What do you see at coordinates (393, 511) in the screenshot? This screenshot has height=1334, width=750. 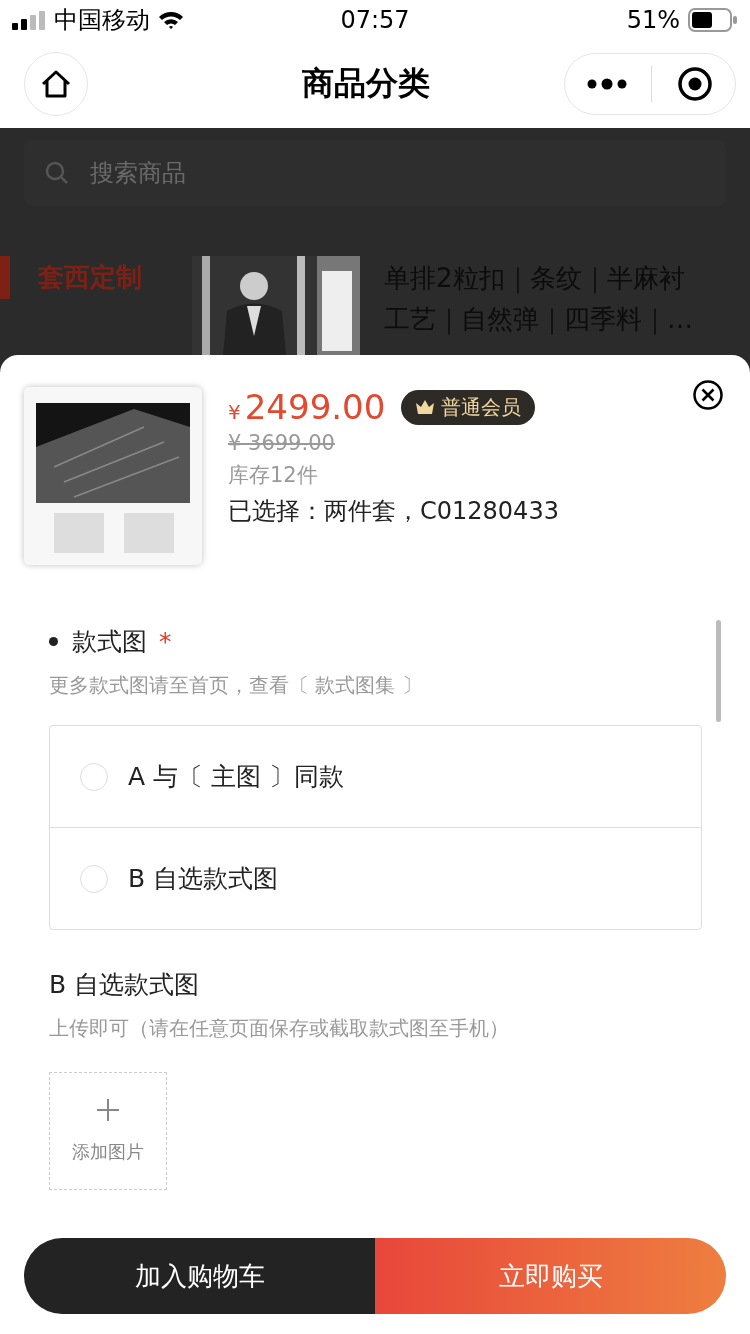 I see `selected-spec: 已选择：两件套，C01280433` at bounding box center [393, 511].